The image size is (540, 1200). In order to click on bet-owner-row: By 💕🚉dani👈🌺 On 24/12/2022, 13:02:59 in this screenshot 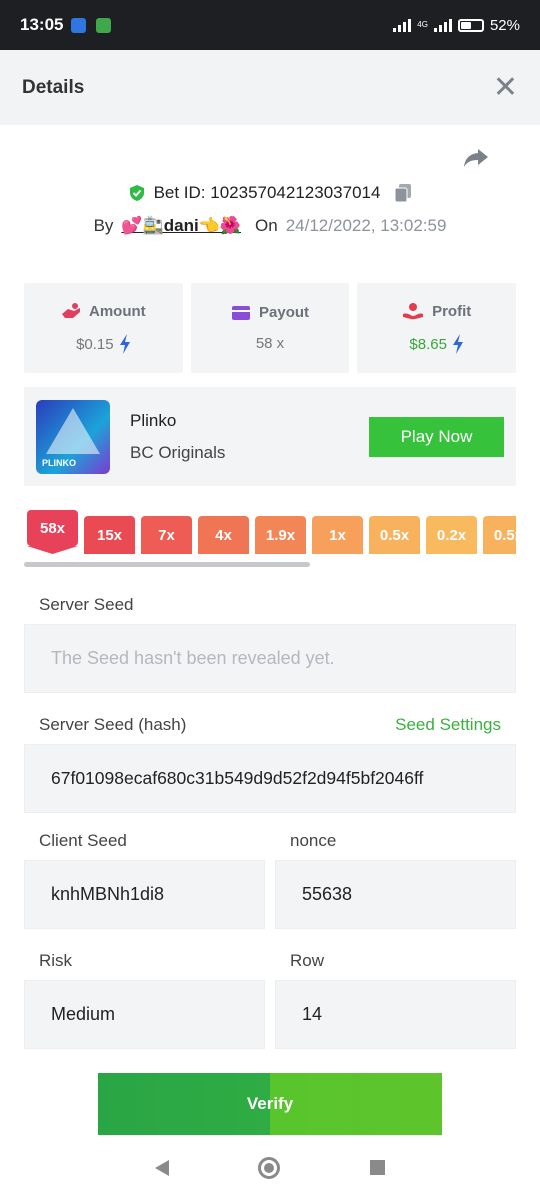, I will do `click(270, 226)`.